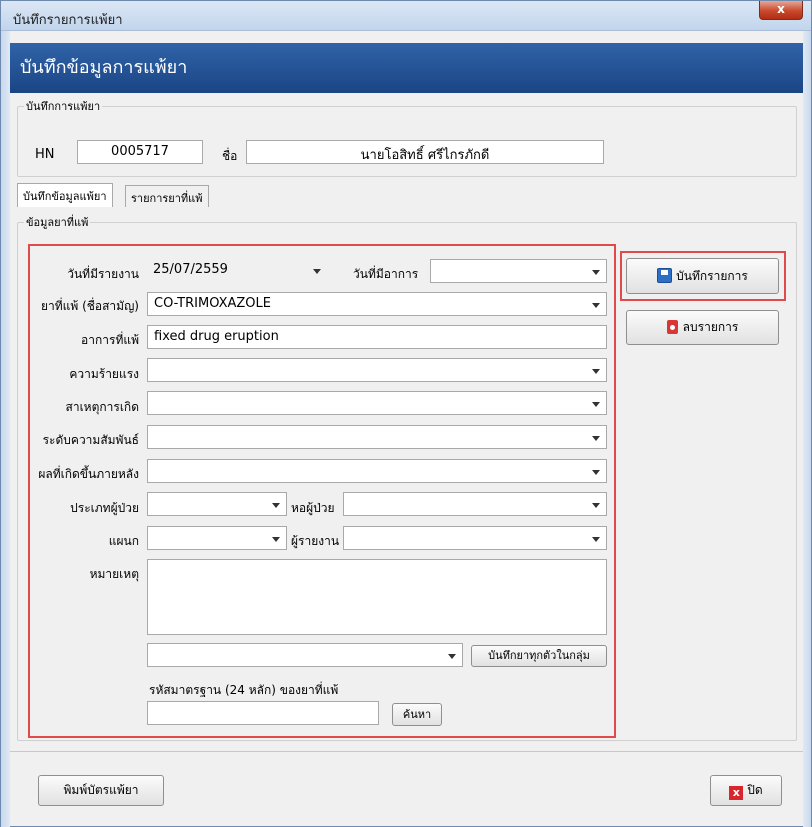 The image size is (812, 827). I want to click on print-card-button: พิมพ์บัตรแพ้ยา, so click(101, 790).